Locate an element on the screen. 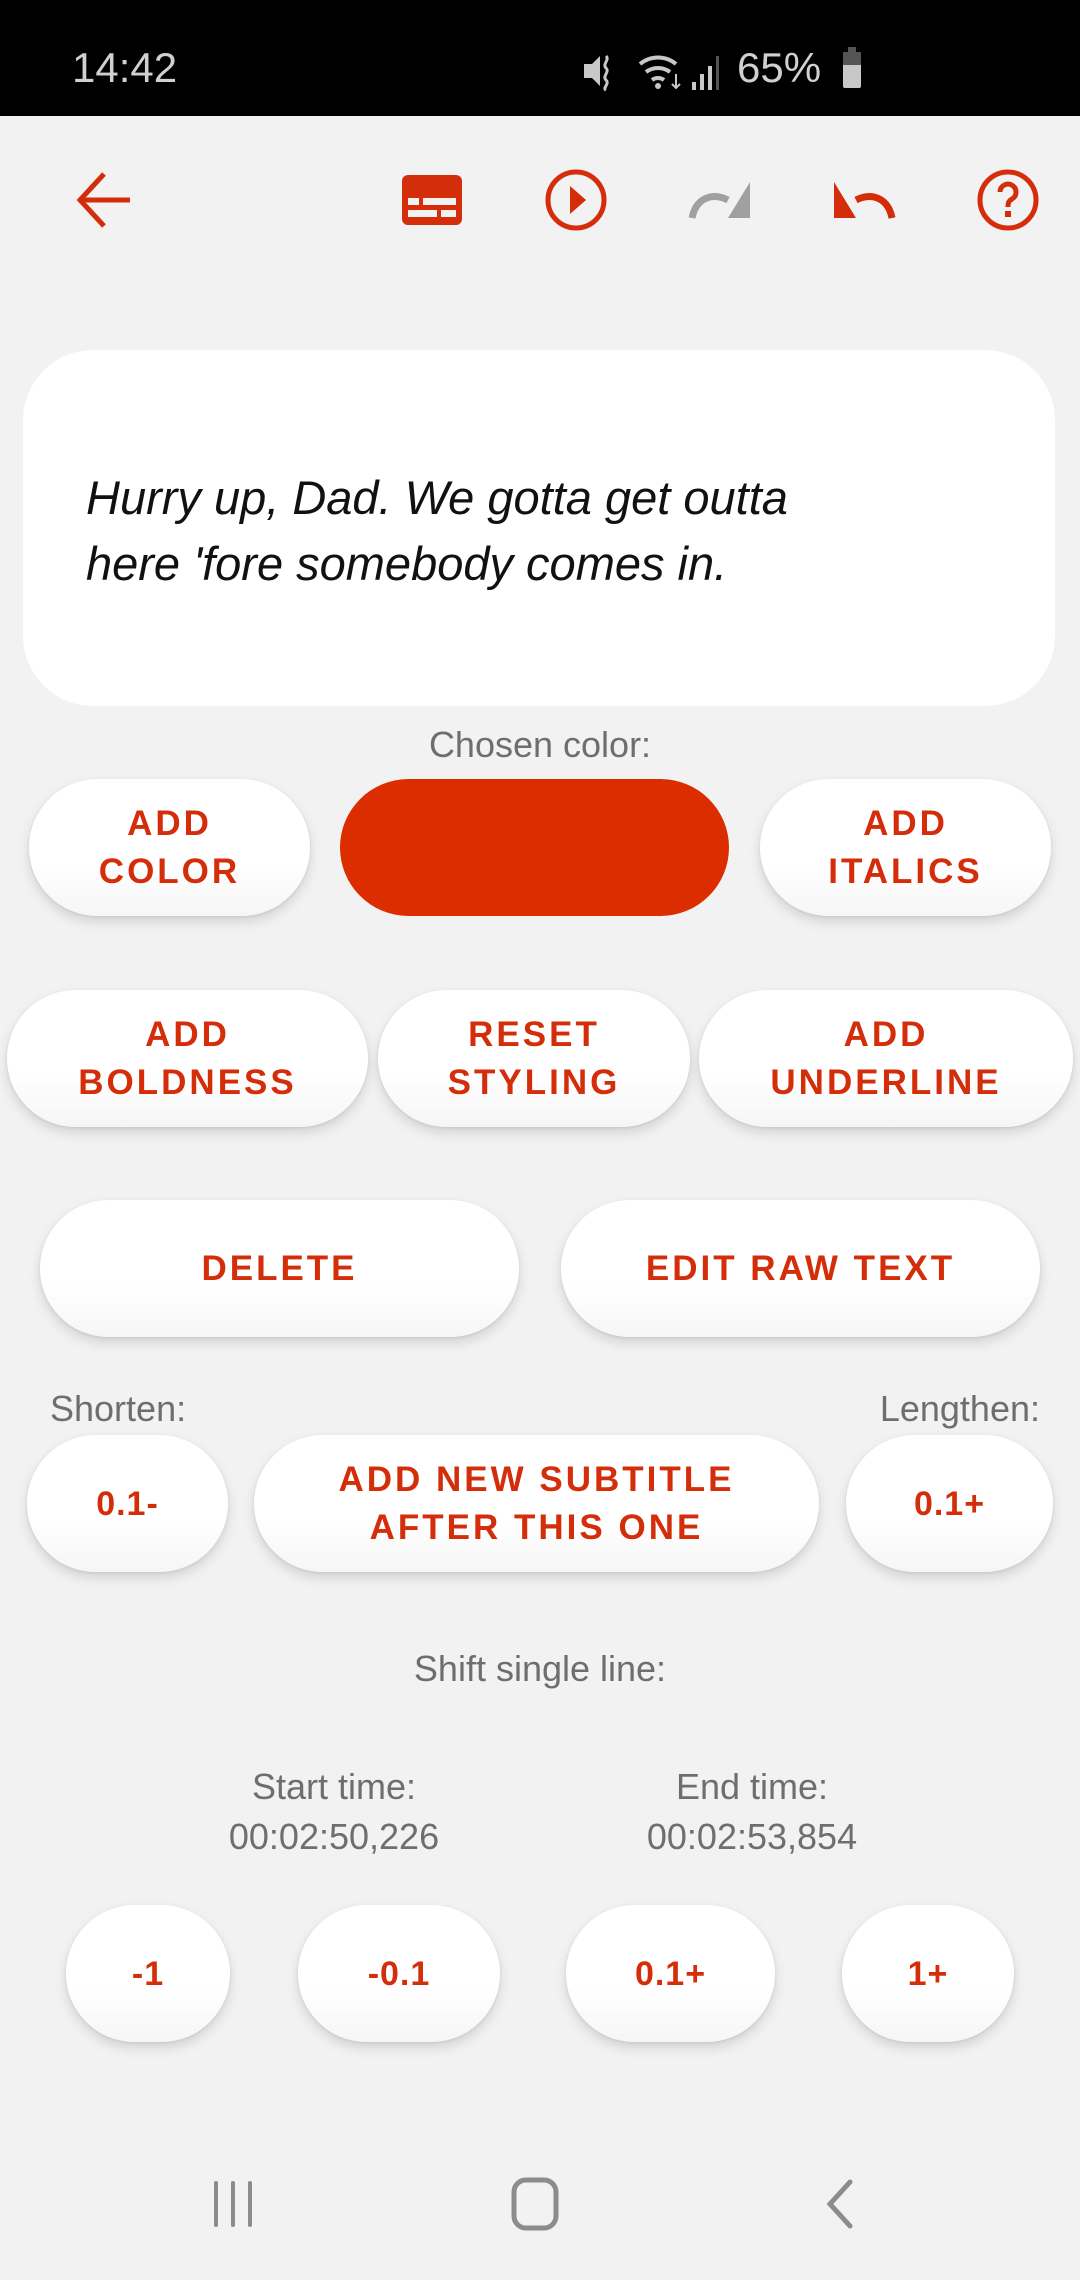 This screenshot has height=2280, width=1080. shift-single-line-label: Shift single line: is located at coordinates (540, 1668).